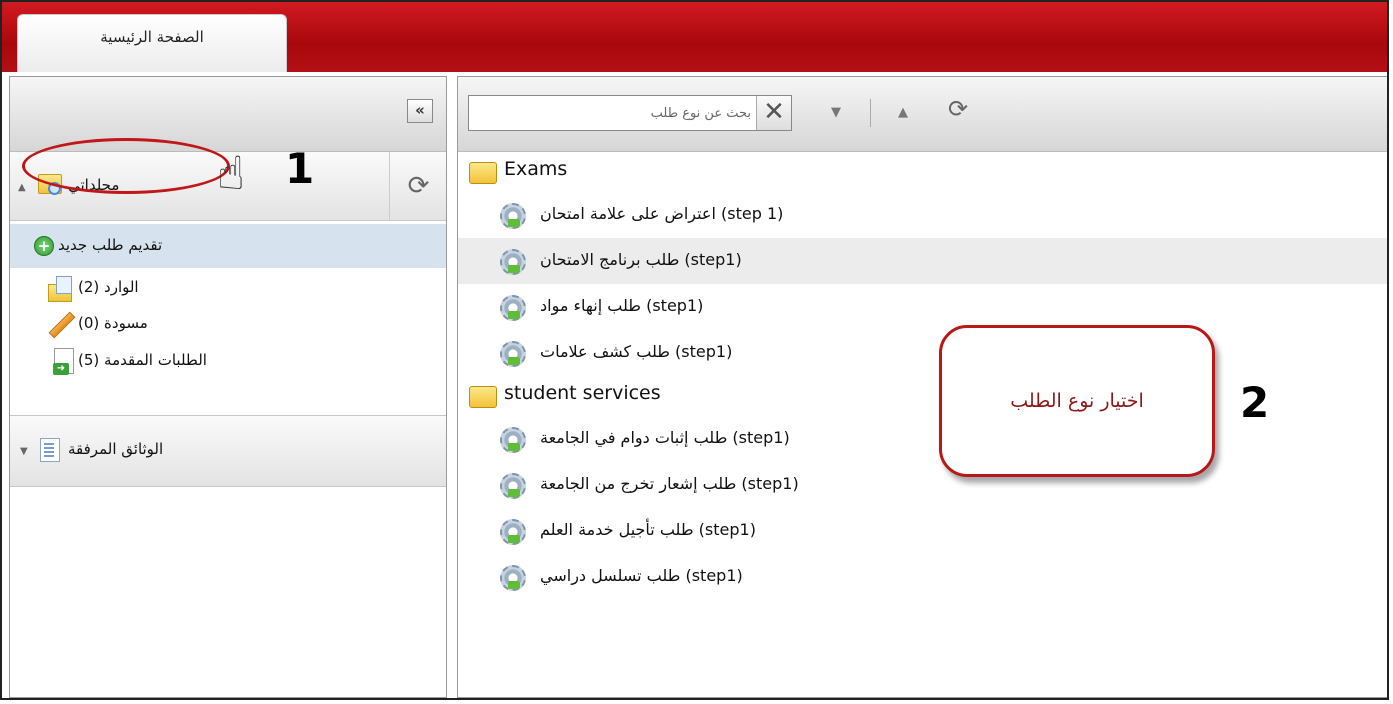 The height and width of the screenshot is (704, 1393). Describe the element at coordinates (110, 245) in the screenshot. I see `sidebar-item-label: تقديم طلب جديد` at that location.